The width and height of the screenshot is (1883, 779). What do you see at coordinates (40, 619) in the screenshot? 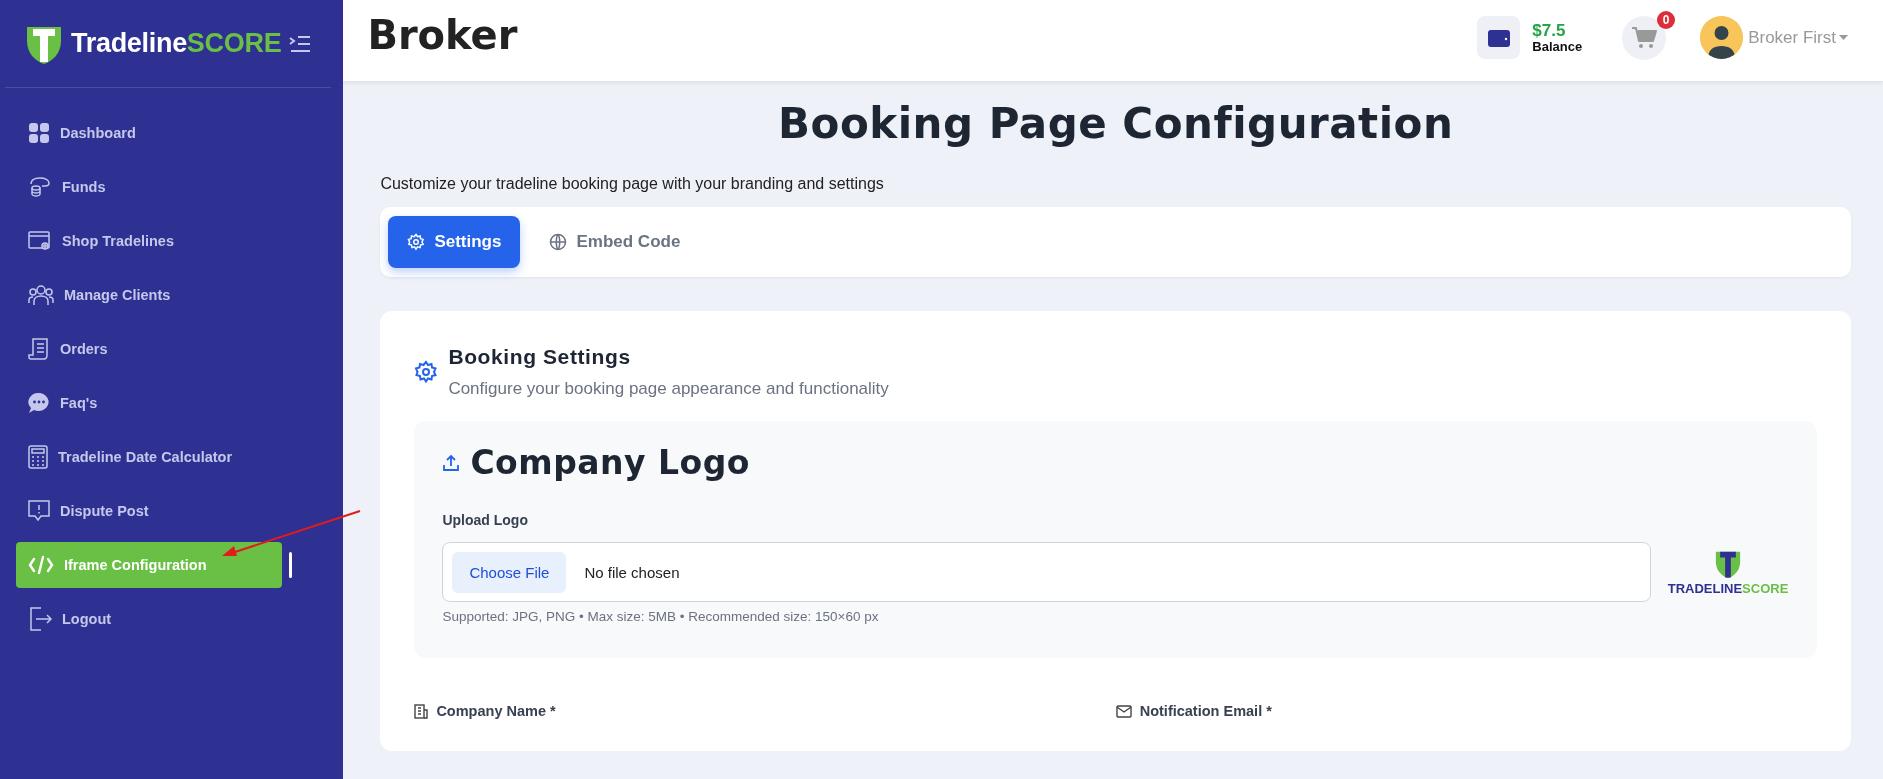
I see `logout-icon` at bounding box center [40, 619].